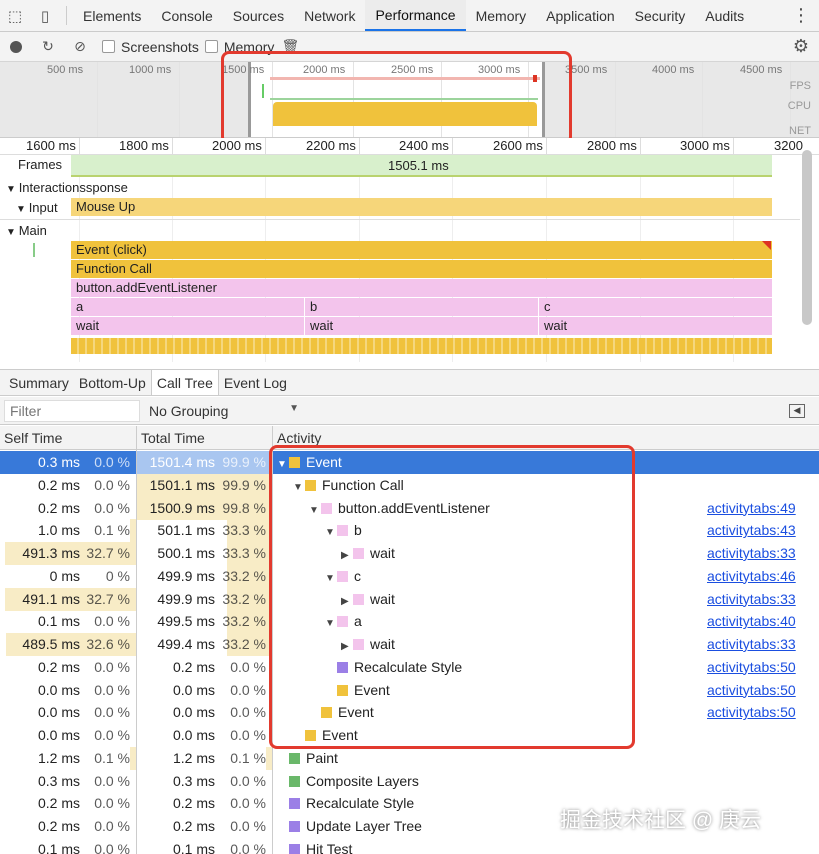  What do you see at coordinates (45, 15) in the screenshot?
I see `device-toolbar-icon: ▯` at bounding box center [45, 15].